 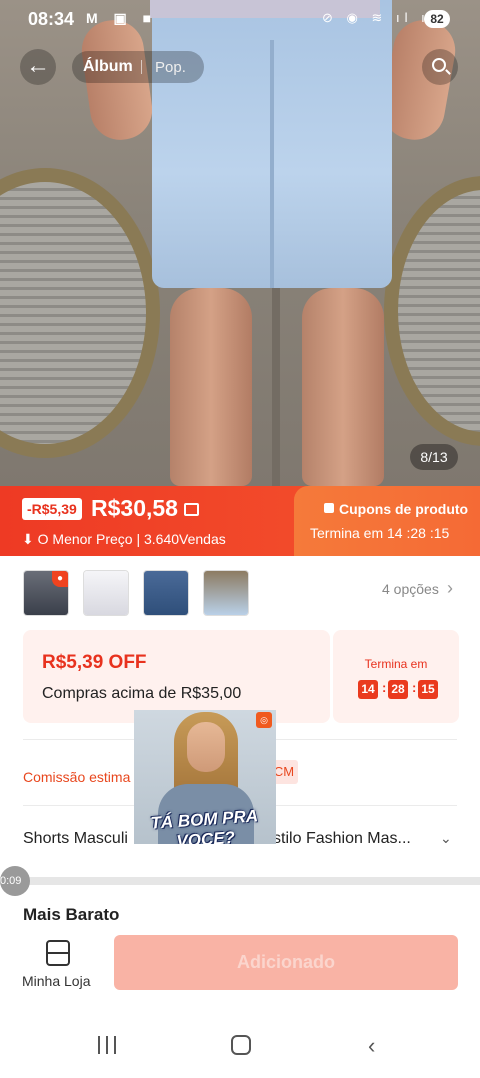 What do you see at coordinates (272, 144) in the screenshot?
I see `denim-shorts` at bounding box center [272, 144].